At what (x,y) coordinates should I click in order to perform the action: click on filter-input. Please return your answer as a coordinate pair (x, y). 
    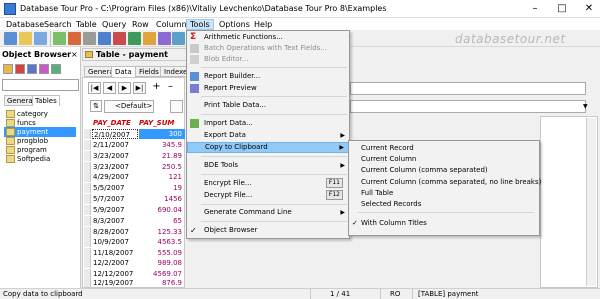
    Looking at the image, I should click on (468, 88).